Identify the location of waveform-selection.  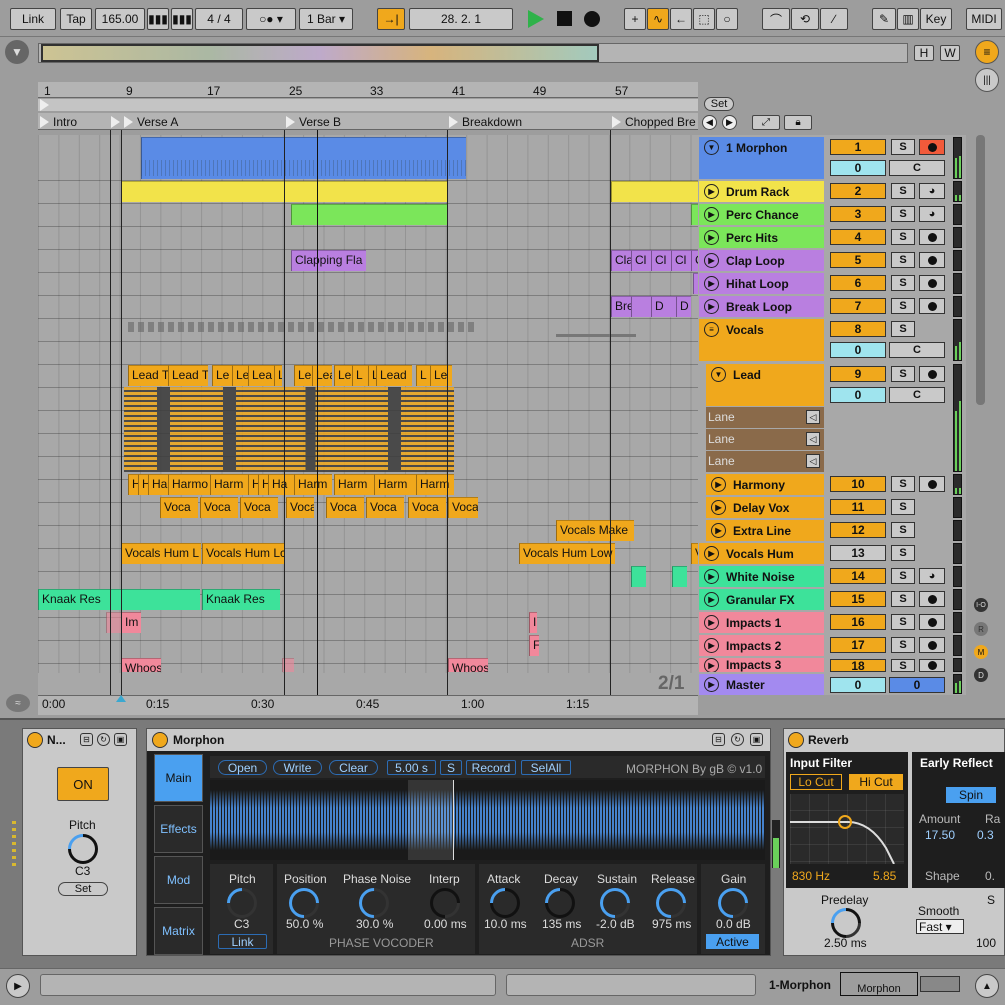
(431, 820).